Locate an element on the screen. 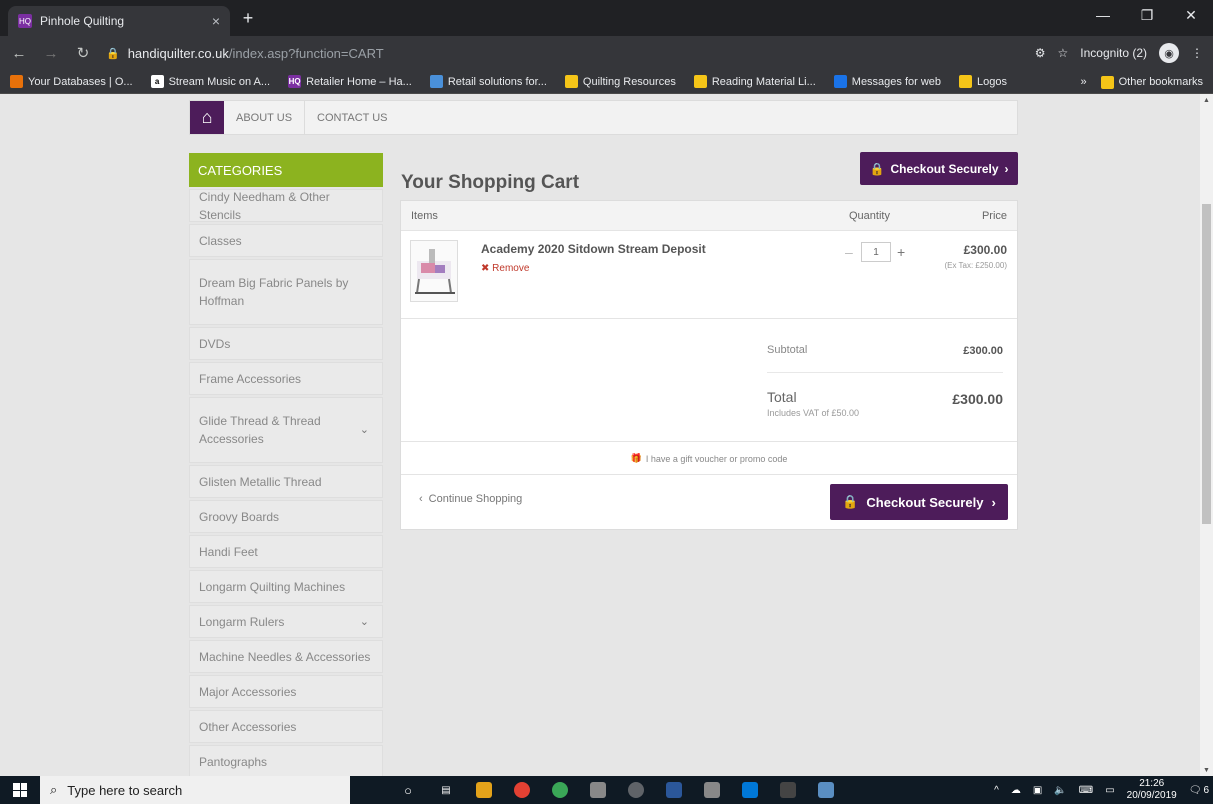 This screenshot has width=1213, height=804. checkout-button-top: 🔒 Checkout Securely › is located at coordinates (939, 168).